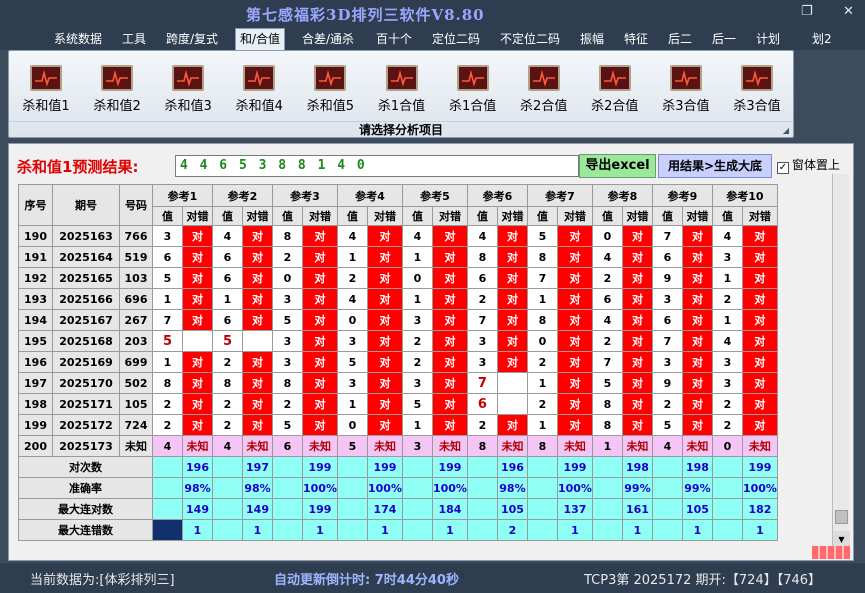 This screenshot has width=865, height=593. I want to click on menu-item: 计划, so click(768, 39).